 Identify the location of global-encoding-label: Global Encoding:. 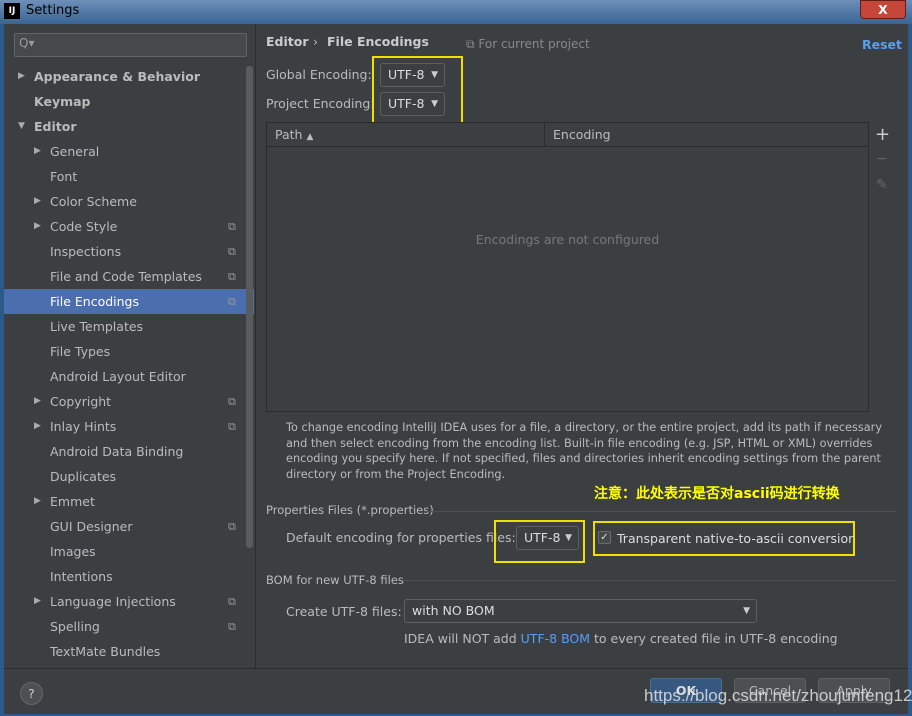
(319, 74).